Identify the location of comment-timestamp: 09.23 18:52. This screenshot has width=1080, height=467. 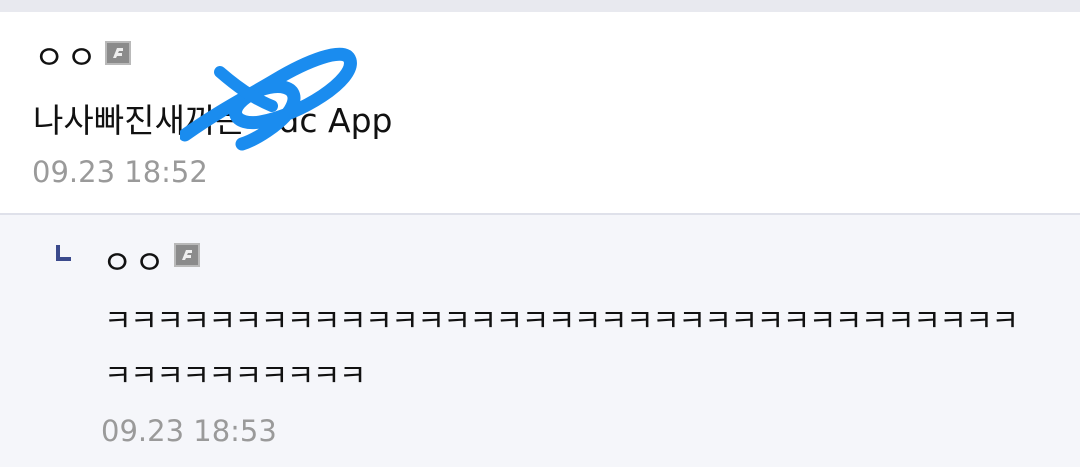
(120, 172).